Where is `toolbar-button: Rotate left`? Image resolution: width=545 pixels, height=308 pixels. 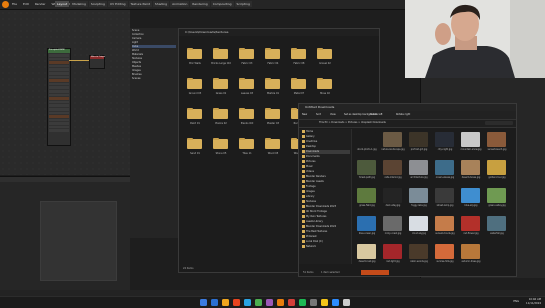 toolbar-button: Rotate left is located at coordinates (376, 114).